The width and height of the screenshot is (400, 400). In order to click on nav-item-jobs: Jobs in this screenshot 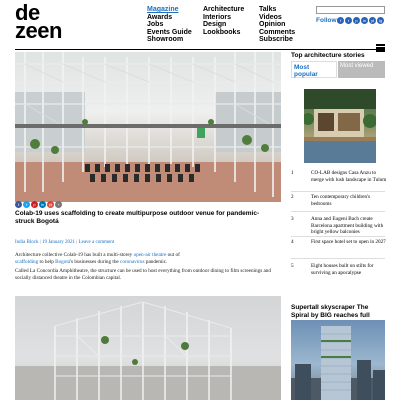, I will do `click(169, 25)`.